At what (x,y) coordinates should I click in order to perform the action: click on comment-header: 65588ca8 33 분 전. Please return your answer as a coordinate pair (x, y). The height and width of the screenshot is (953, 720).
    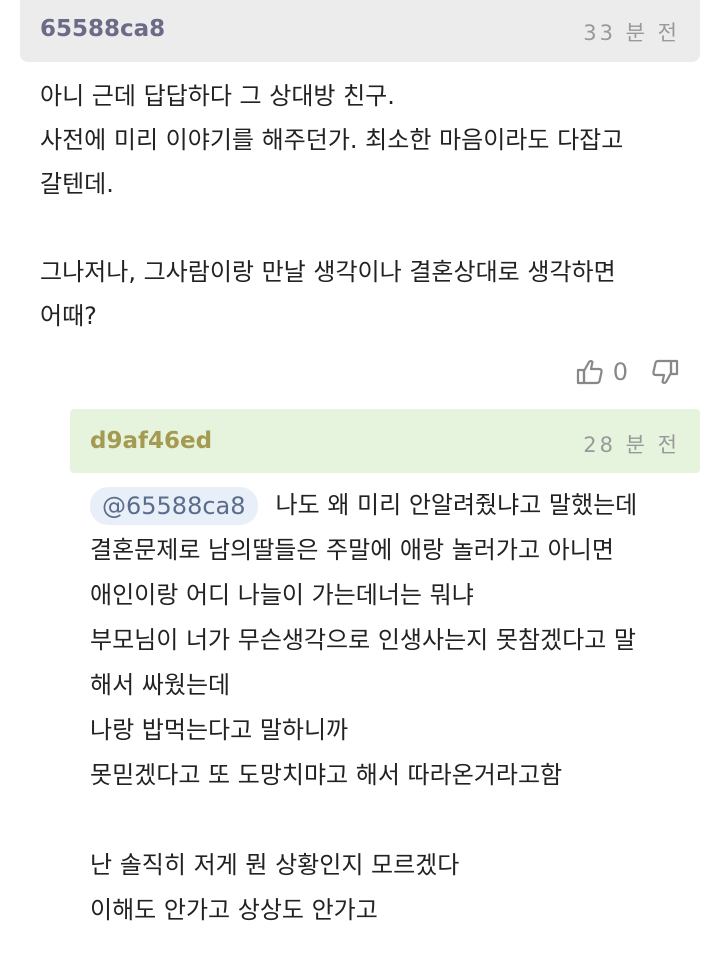
    Looking at the image, I should click on (360, 31).